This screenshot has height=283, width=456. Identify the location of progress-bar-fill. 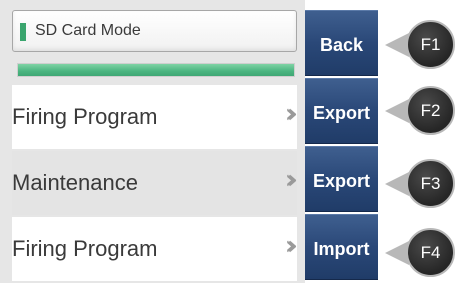
(156, 70).